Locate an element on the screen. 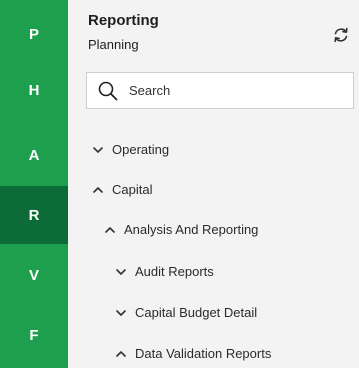 The height and width of the screenshot is (368, 359). tree-item-operating: Operating is located at coordinates (130, 149).